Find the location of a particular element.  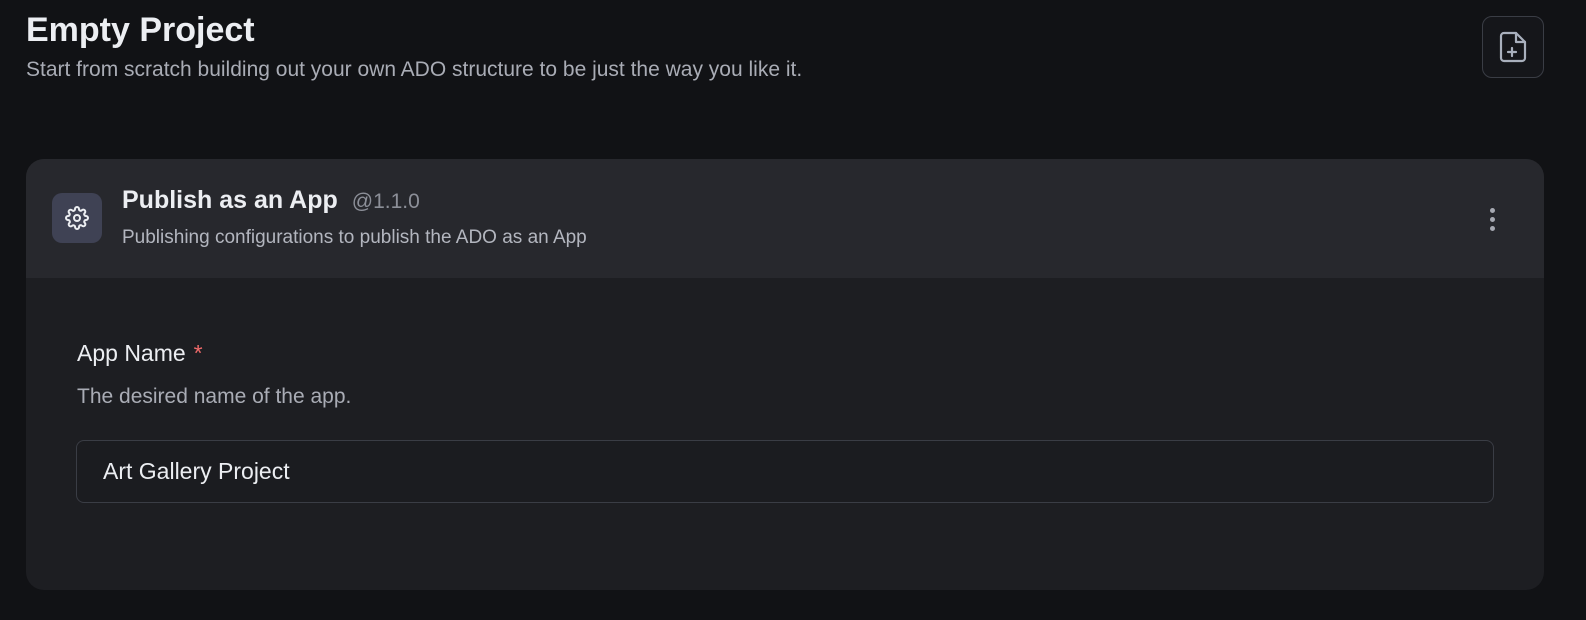

new-file-button is located at coordinates (1513, 47).